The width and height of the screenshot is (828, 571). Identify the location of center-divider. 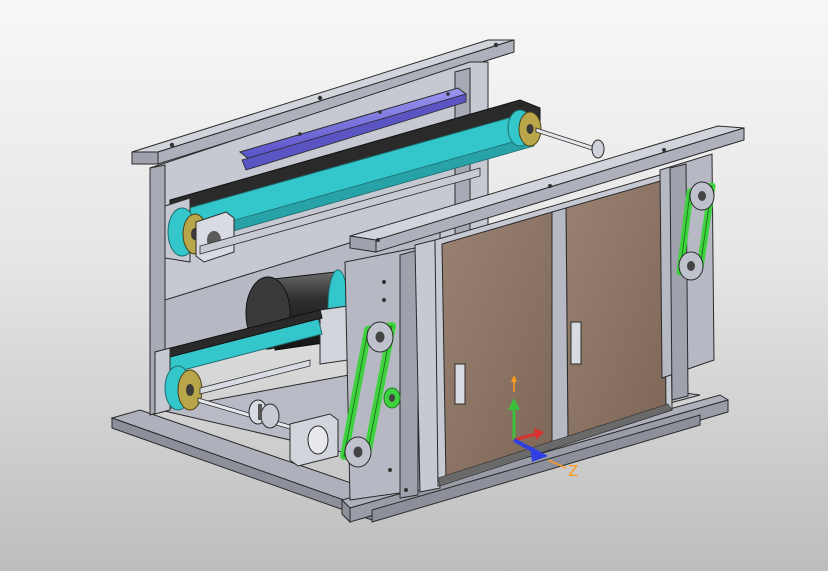
(560, 328).